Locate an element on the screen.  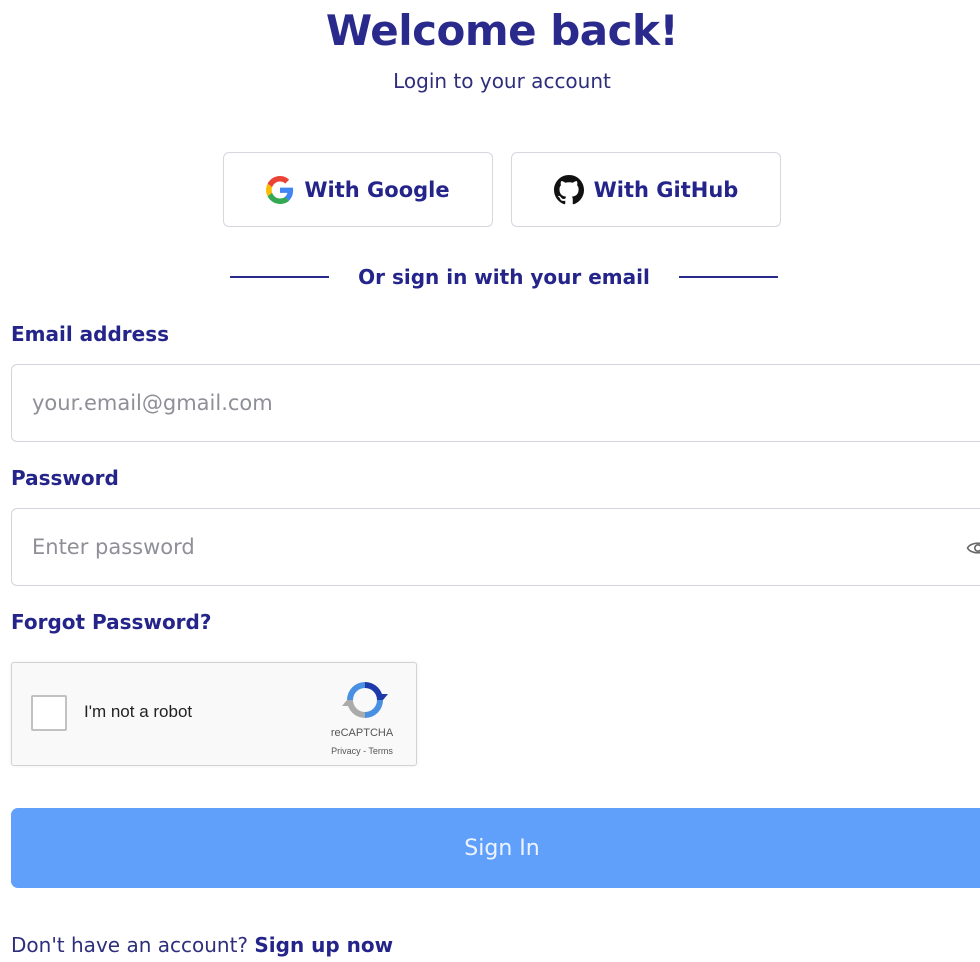
password-field-container is located at coordinates (495, 547).